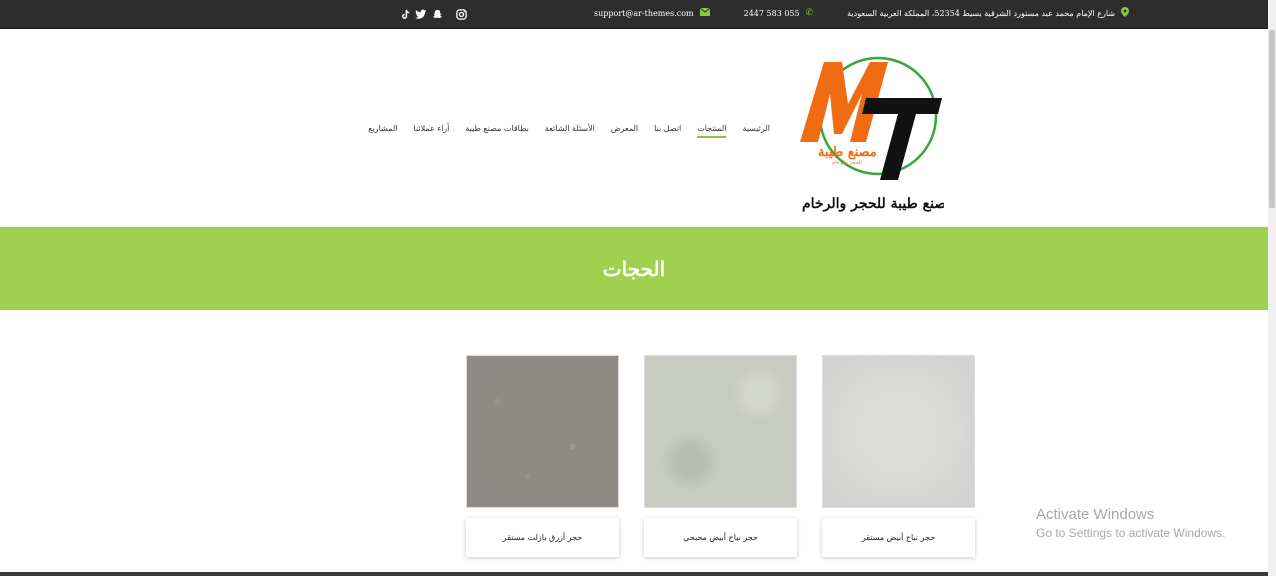  What do you see at coordinates (496, 131) in the screenshot?
I see `nav-cards: بطاقات مصنع طيبة` at bounding box center [496, 131].